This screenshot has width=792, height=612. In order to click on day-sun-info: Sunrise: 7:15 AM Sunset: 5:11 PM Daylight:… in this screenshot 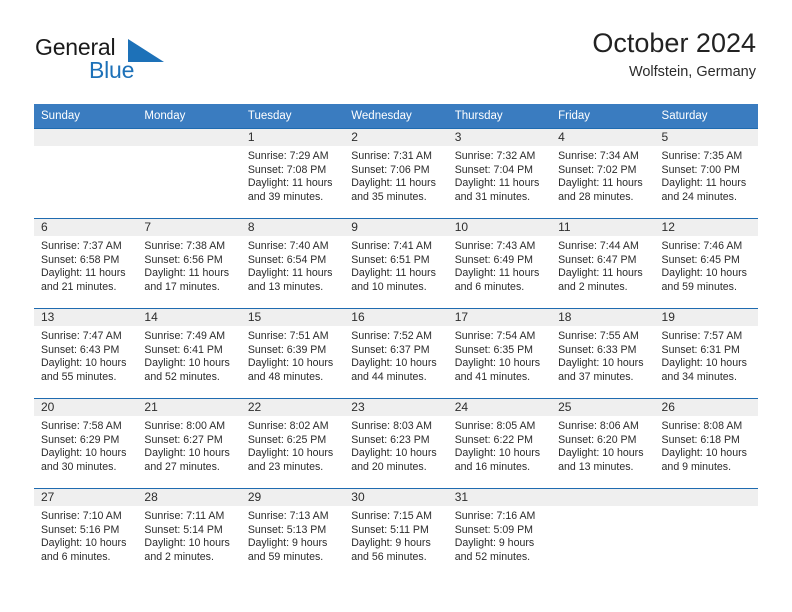, I will do `click(395, 535)`.